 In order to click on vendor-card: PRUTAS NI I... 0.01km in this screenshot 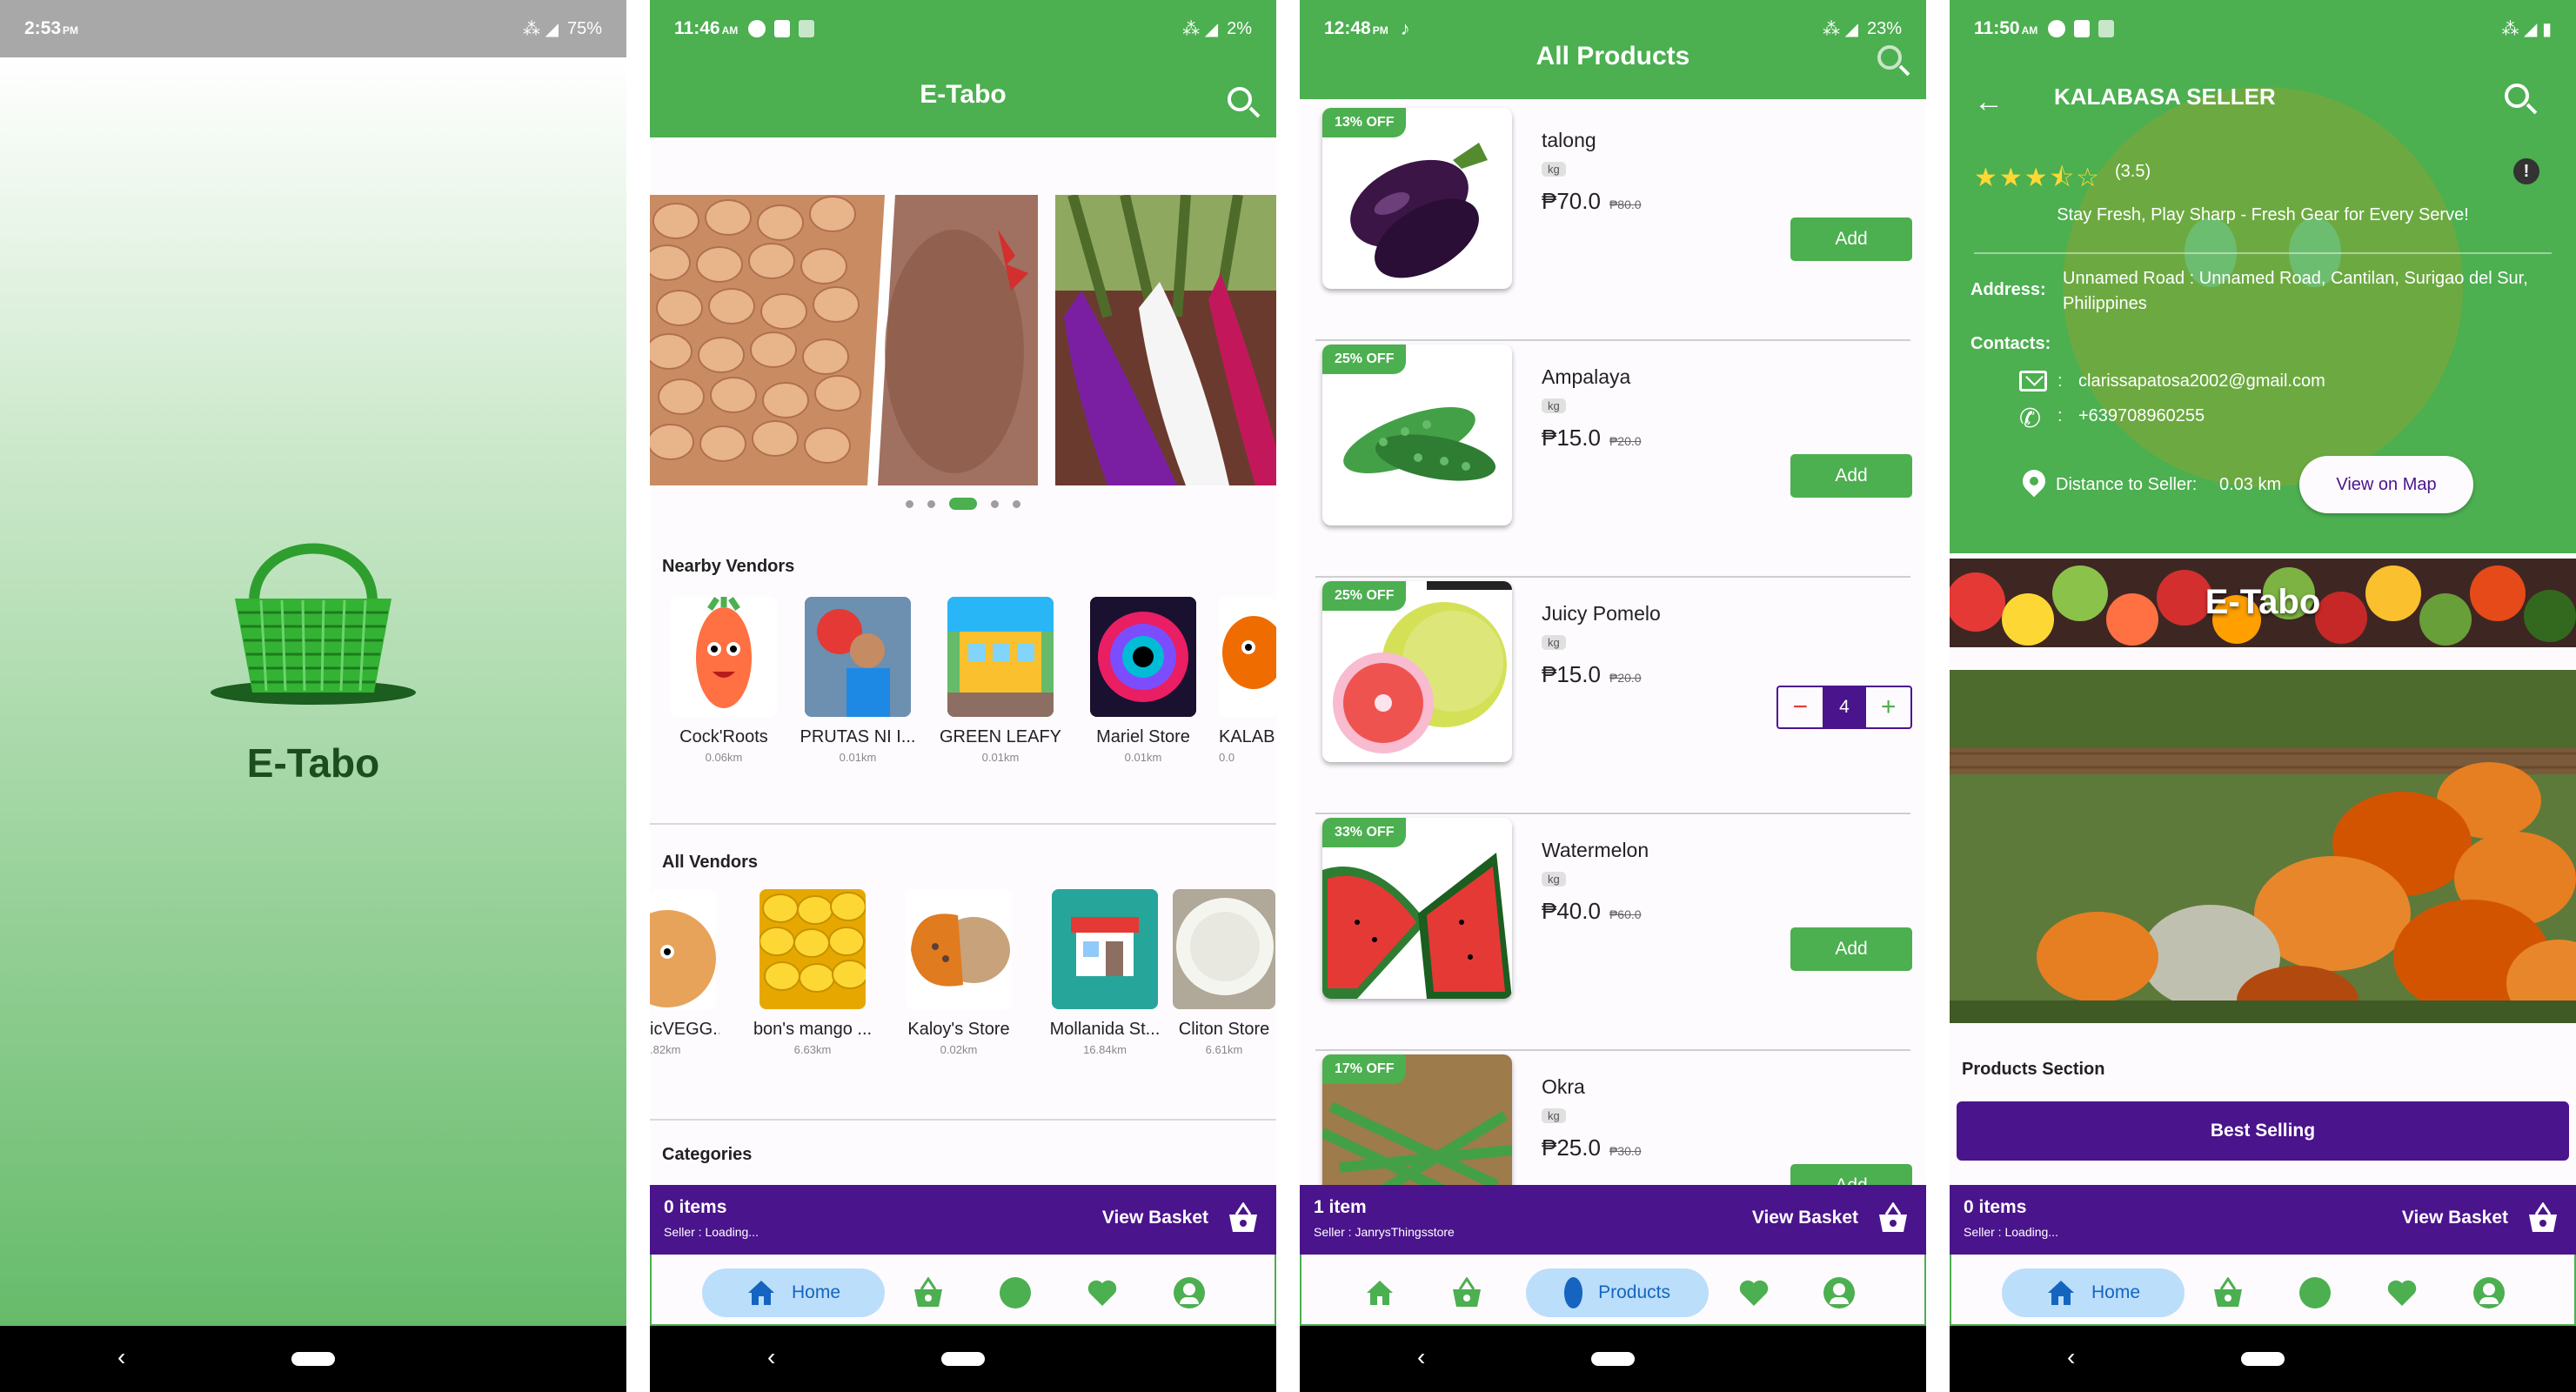, I will do `click(858, 680)`.